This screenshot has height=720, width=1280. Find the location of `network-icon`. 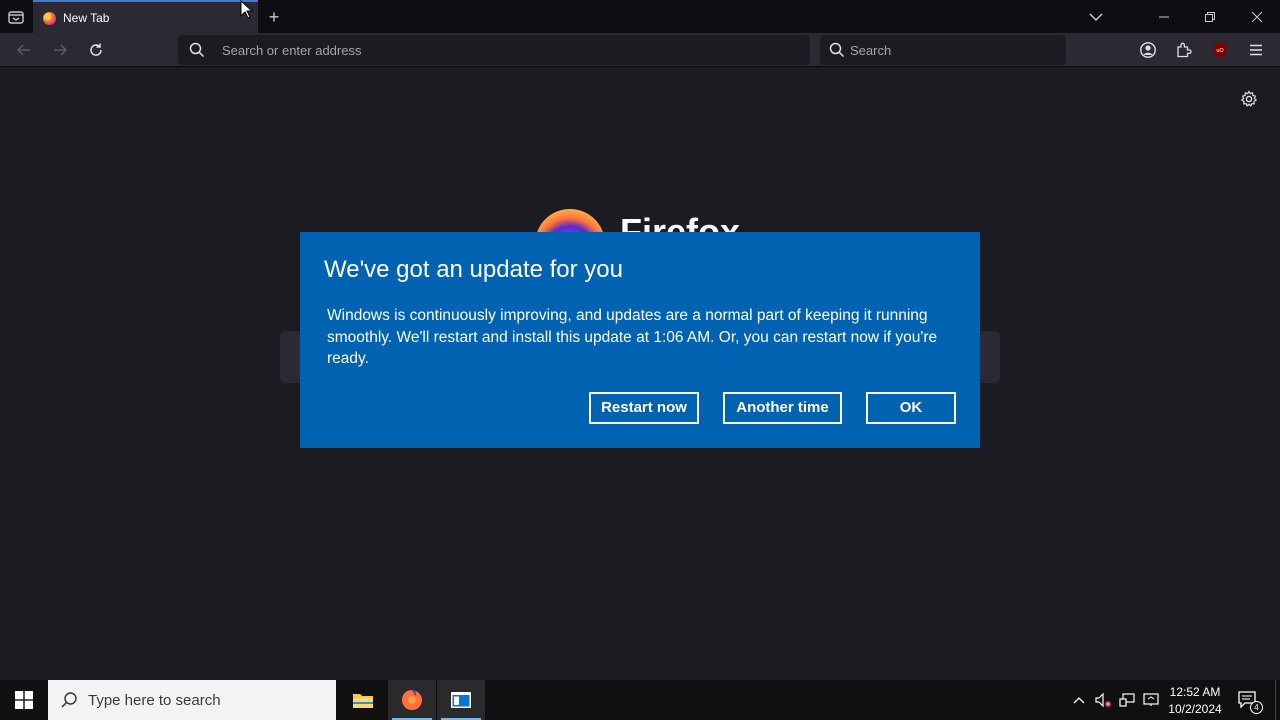

network-icon is located at coordinates (1127, 700).